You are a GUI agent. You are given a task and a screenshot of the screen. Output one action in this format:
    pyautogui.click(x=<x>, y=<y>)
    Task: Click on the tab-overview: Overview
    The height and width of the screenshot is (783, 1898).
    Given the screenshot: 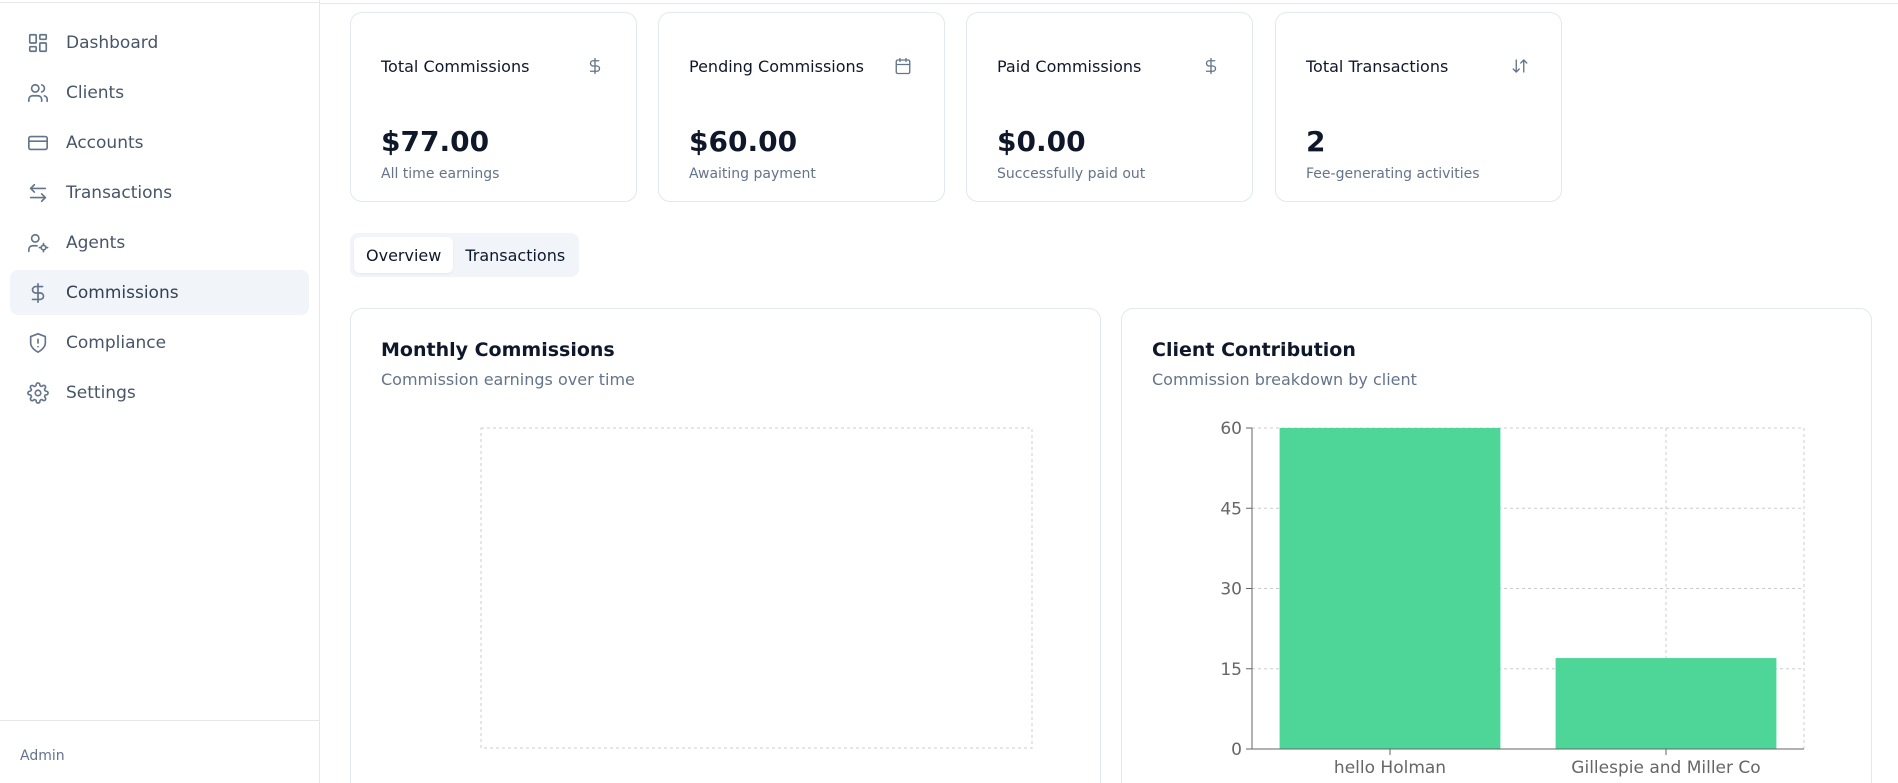 What is the action you would take?
    pyautogui.click(x=404, y=255)
    